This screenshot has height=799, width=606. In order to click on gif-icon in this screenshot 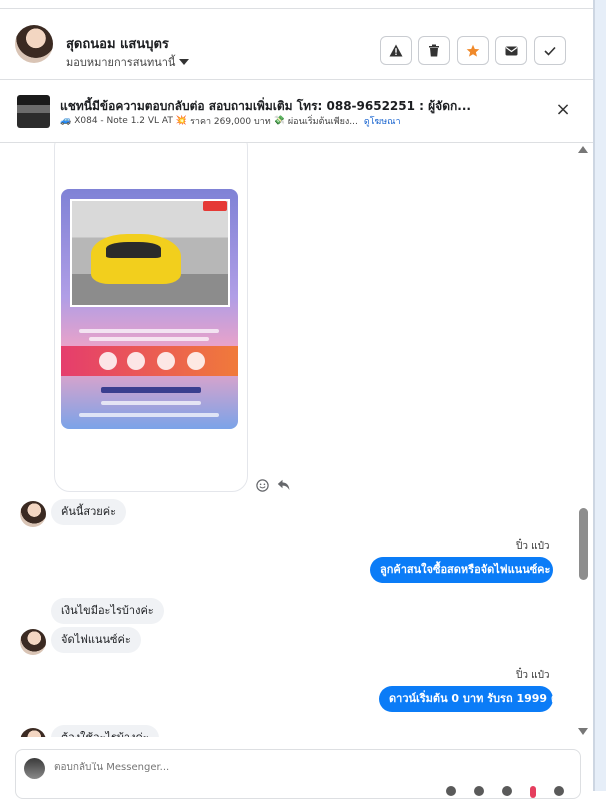, I will do `click(507, 791)`.